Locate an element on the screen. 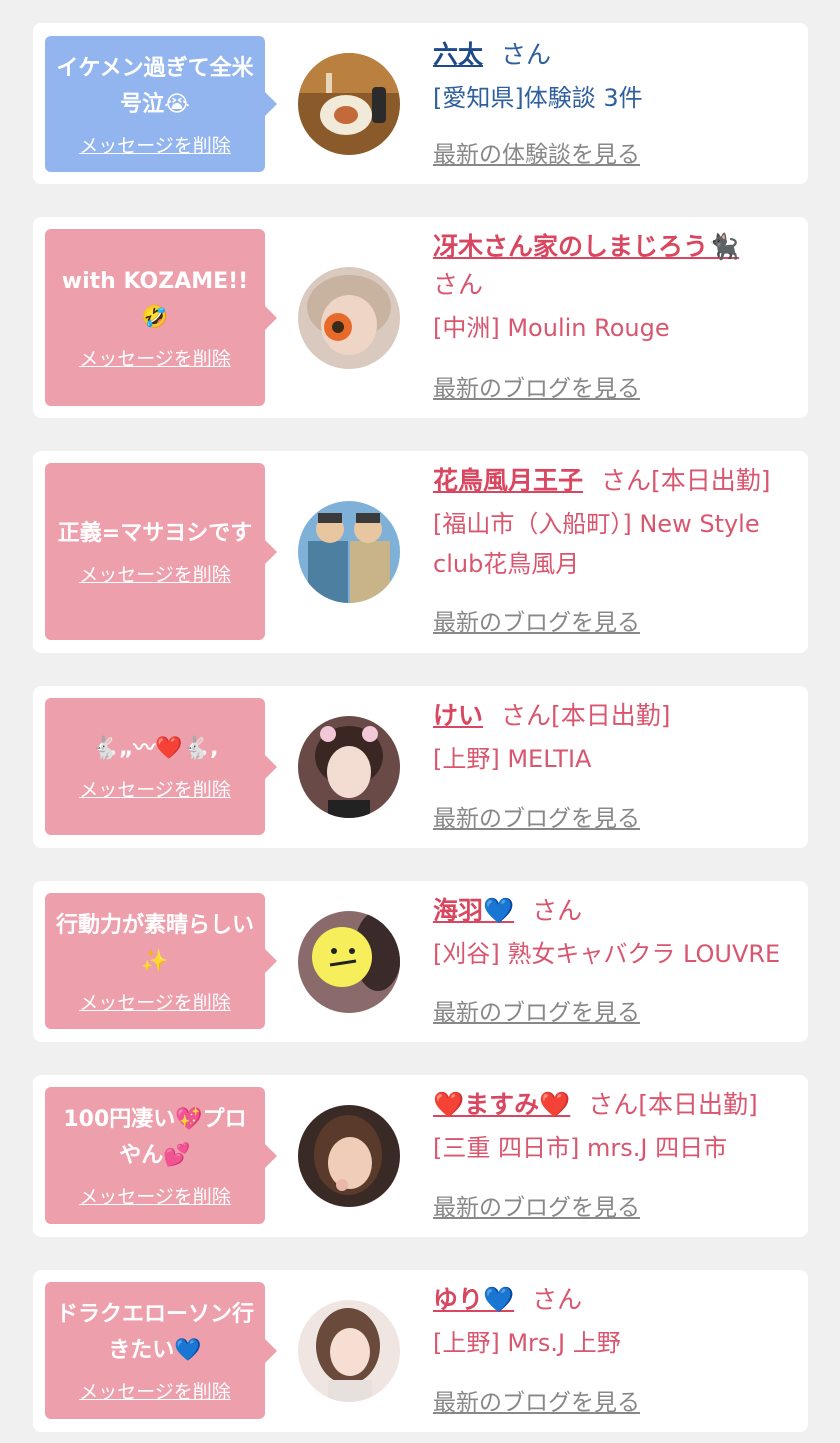 The height and width of the screenshot is (1443, 840). cast-name-link: けい is located at coordinates (458, 715).